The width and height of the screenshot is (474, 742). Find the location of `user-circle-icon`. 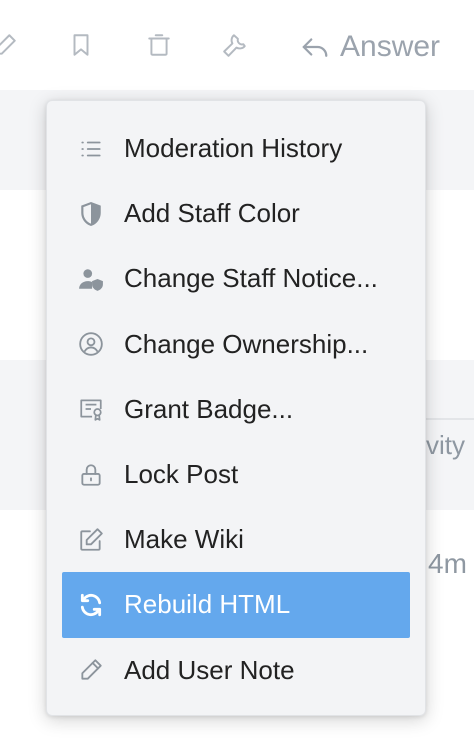

user-circle-icon is located at coordinates (91, 344).